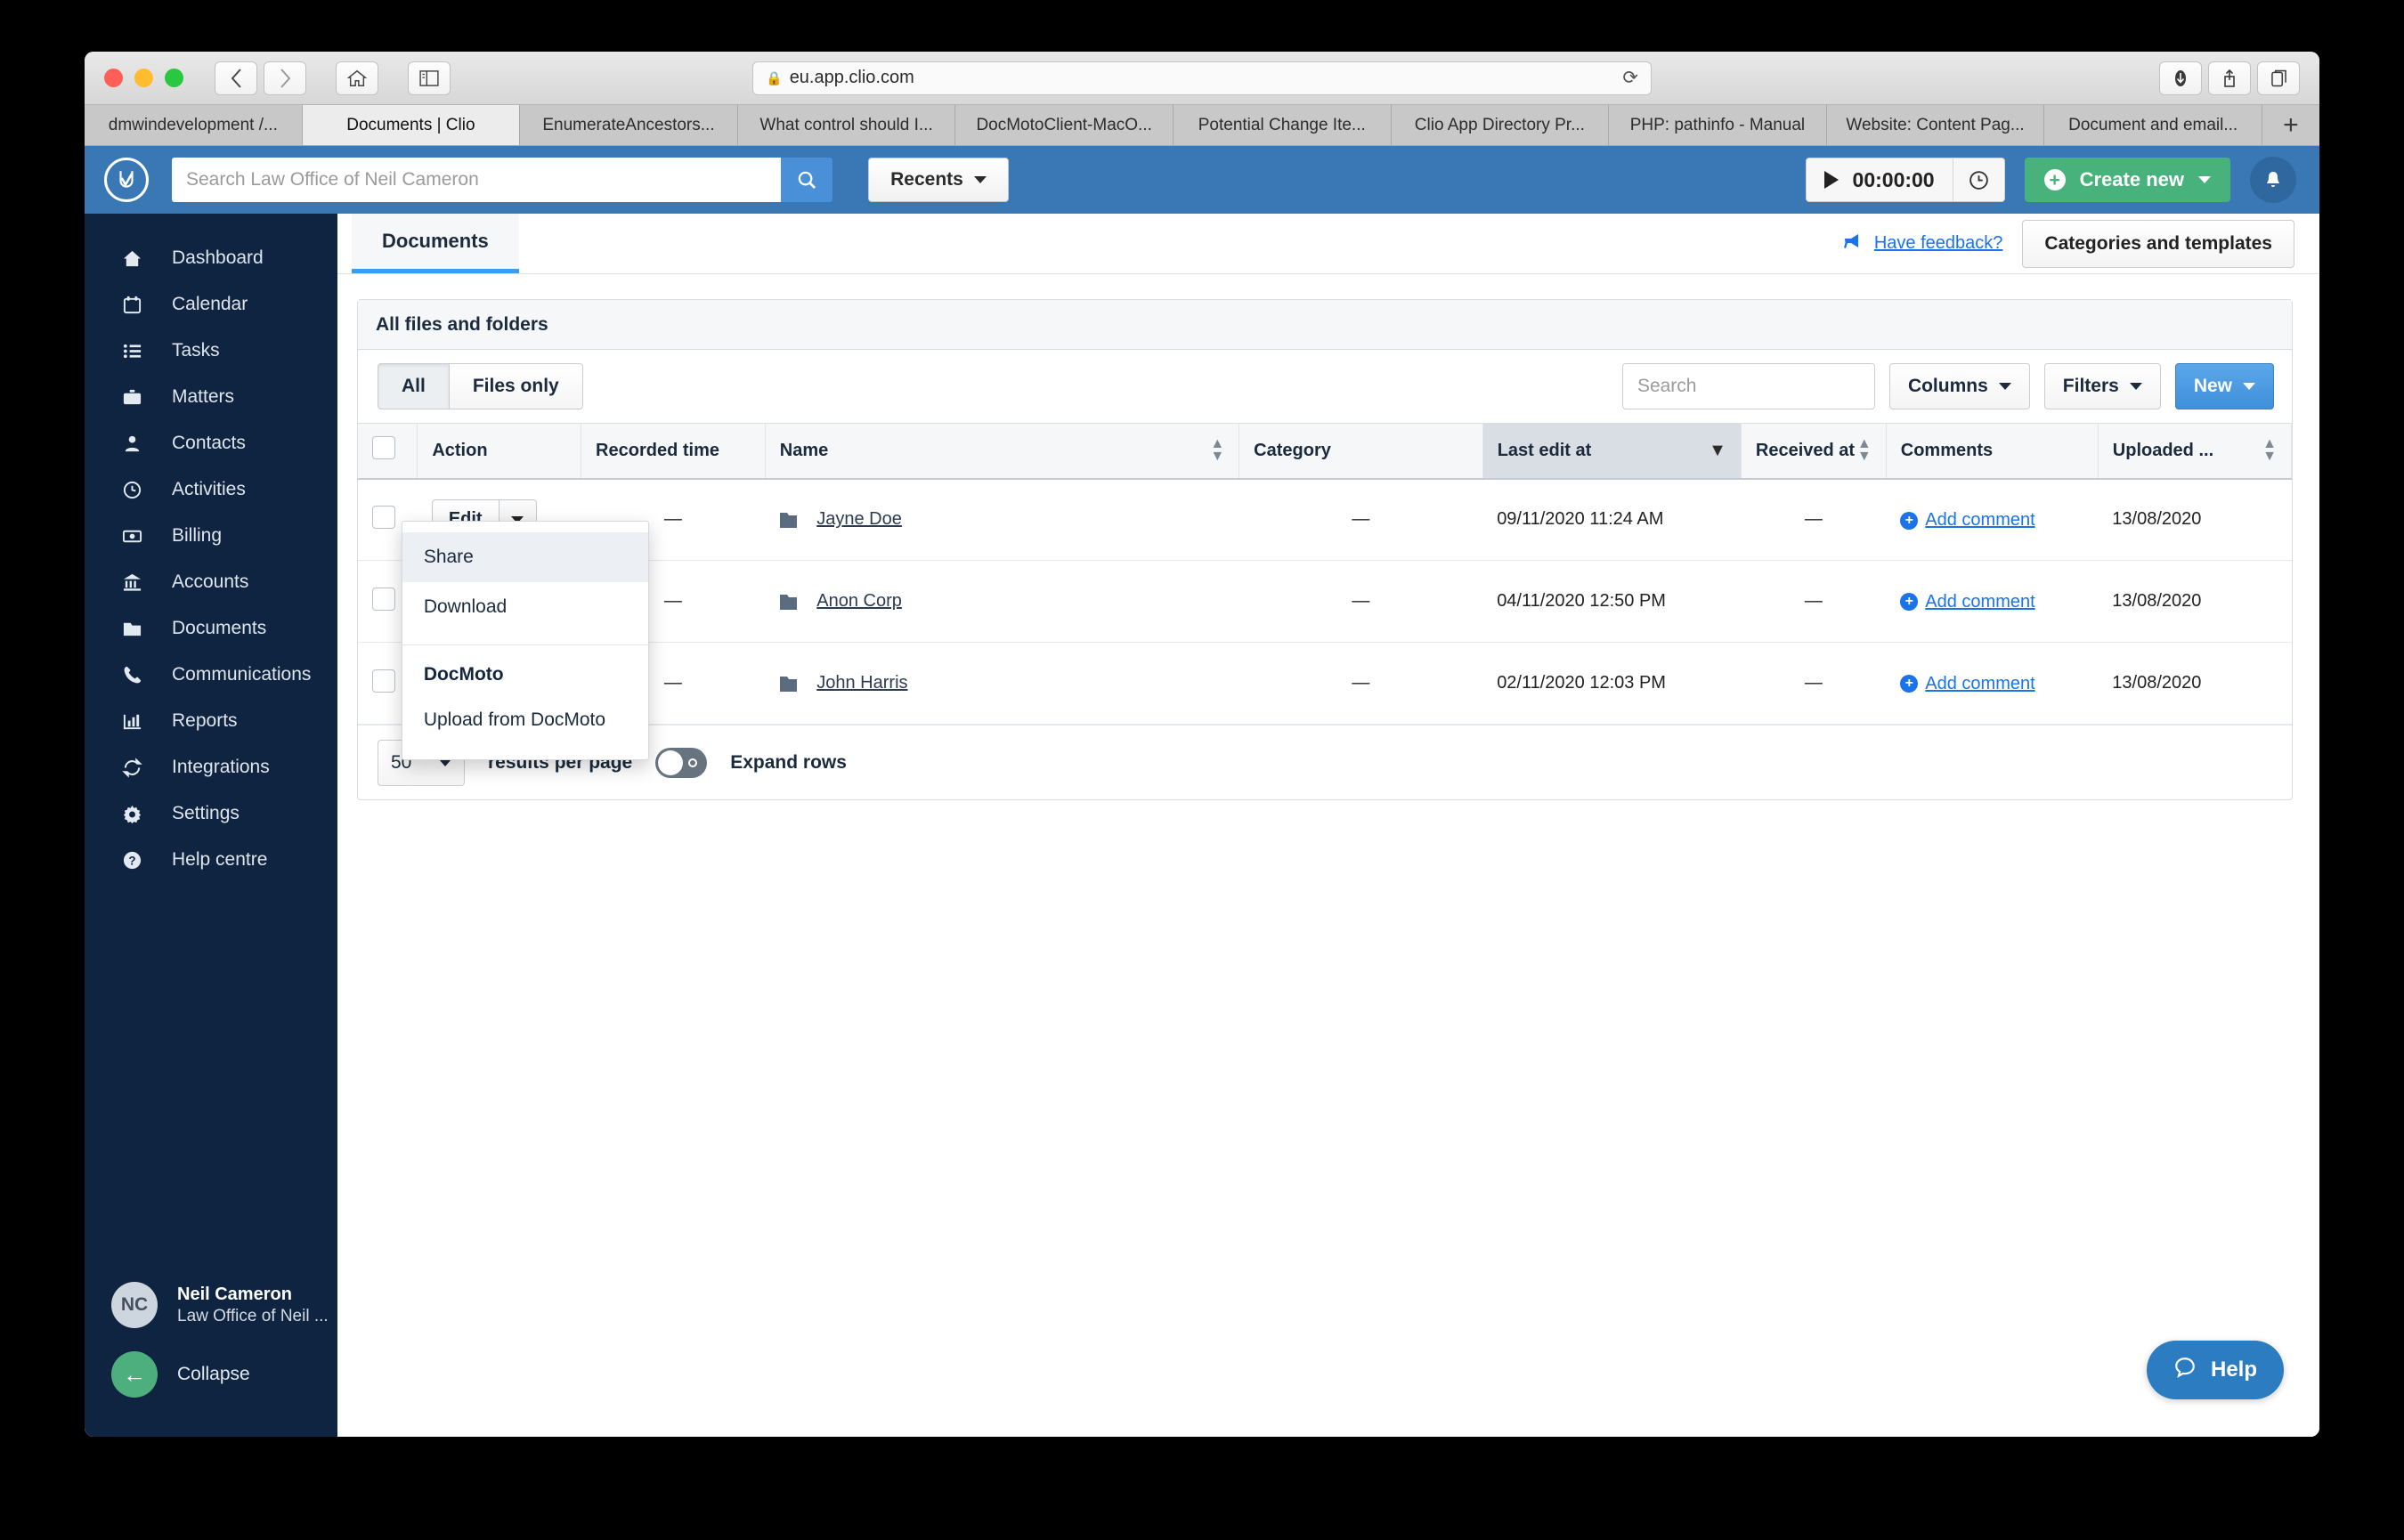 The height and width of the screenshot is (1540, 2404). Describe the element at coordinates (1718, 125) in the screenshot. I see `browser-tab: PHP: pathinfo - Manual` at that location.